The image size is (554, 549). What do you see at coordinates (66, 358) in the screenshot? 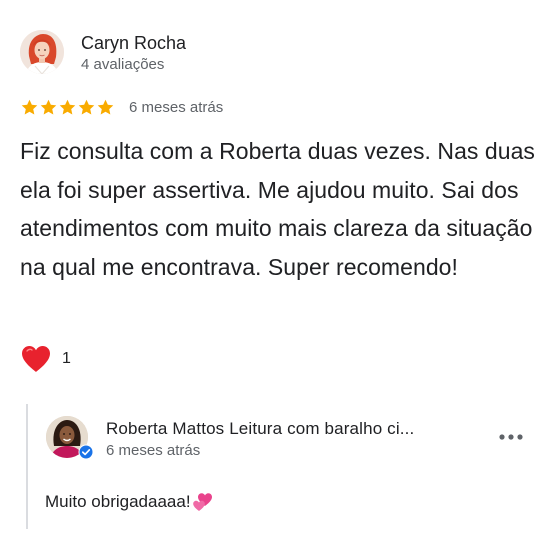
I see `reaction-count: 1` at bounding box center [66, 358].